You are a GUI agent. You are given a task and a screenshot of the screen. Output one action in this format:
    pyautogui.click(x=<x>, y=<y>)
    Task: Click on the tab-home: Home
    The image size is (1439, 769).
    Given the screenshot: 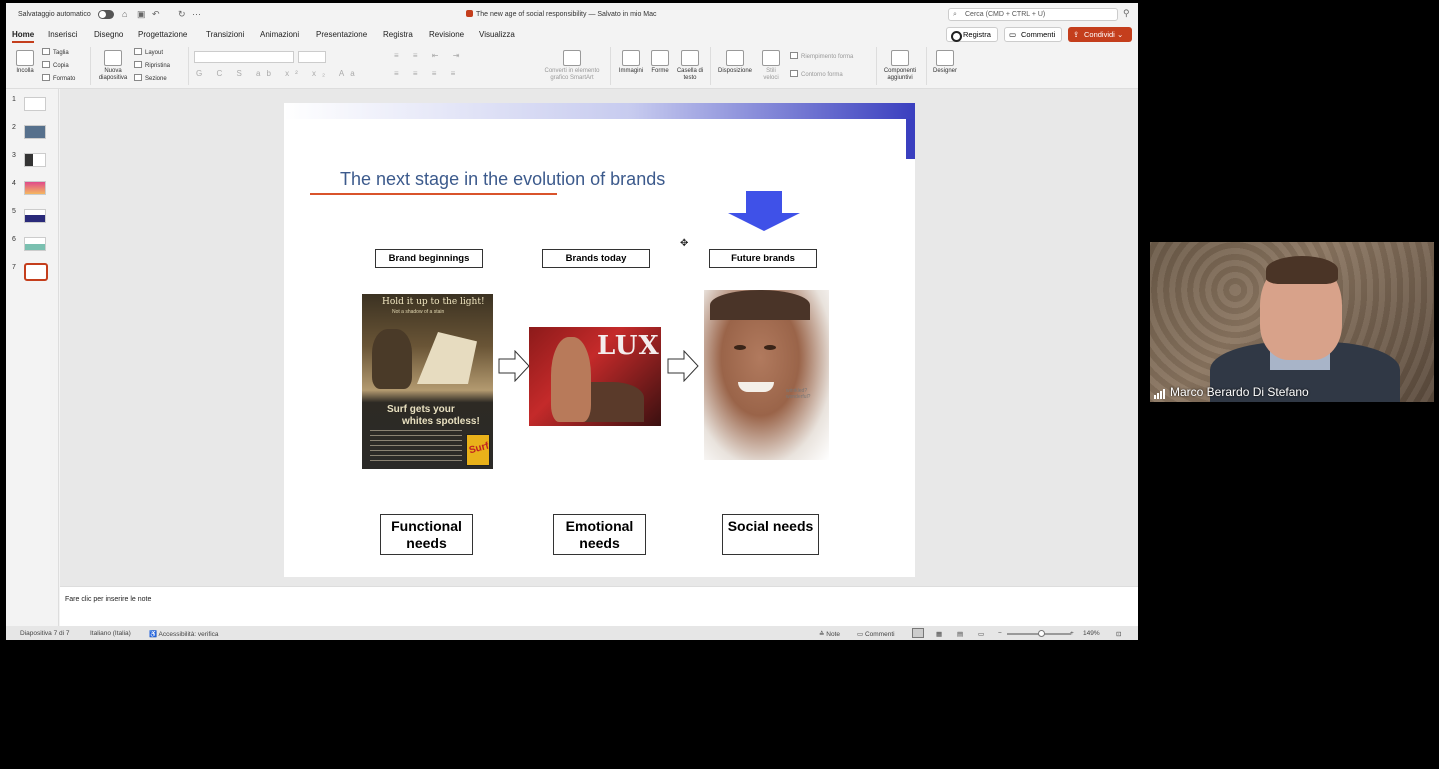 What is the action you would take?
    pyautogui.click(x=23, y=36)
    